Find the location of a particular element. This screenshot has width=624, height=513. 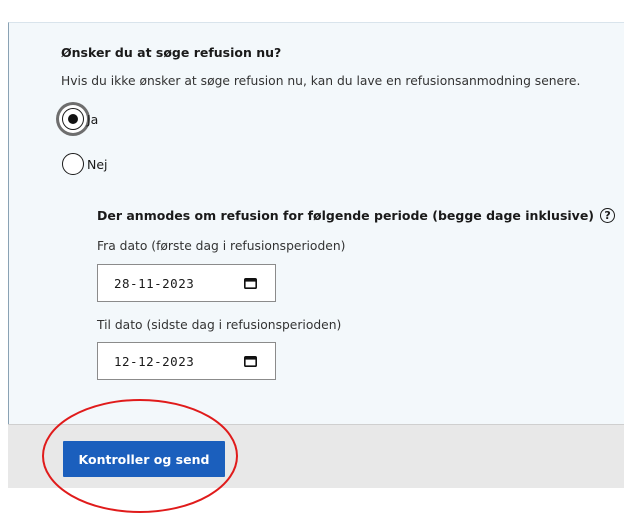

refund-question-title: Ønsker du at søge refusion nu? is located at coordinates (171, 52).